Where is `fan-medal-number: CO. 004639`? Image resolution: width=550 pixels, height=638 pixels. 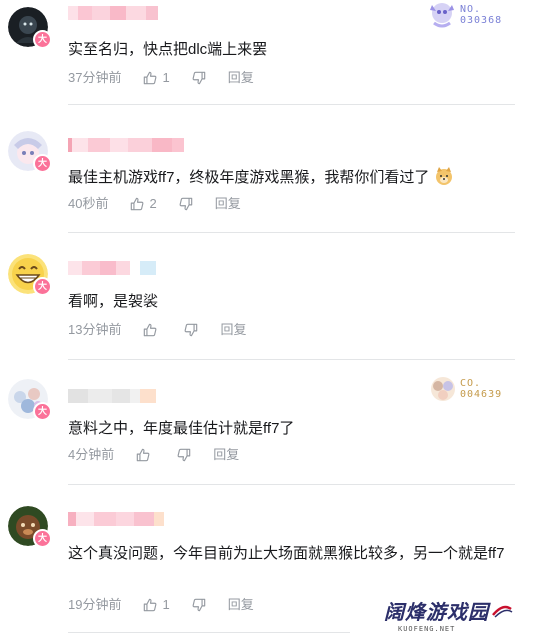
fan-medal-number: CO. 004639 is located at coordinates (481, 389).